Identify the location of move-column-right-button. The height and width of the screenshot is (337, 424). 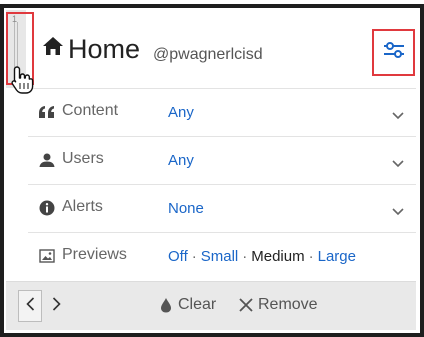
(56, 306).